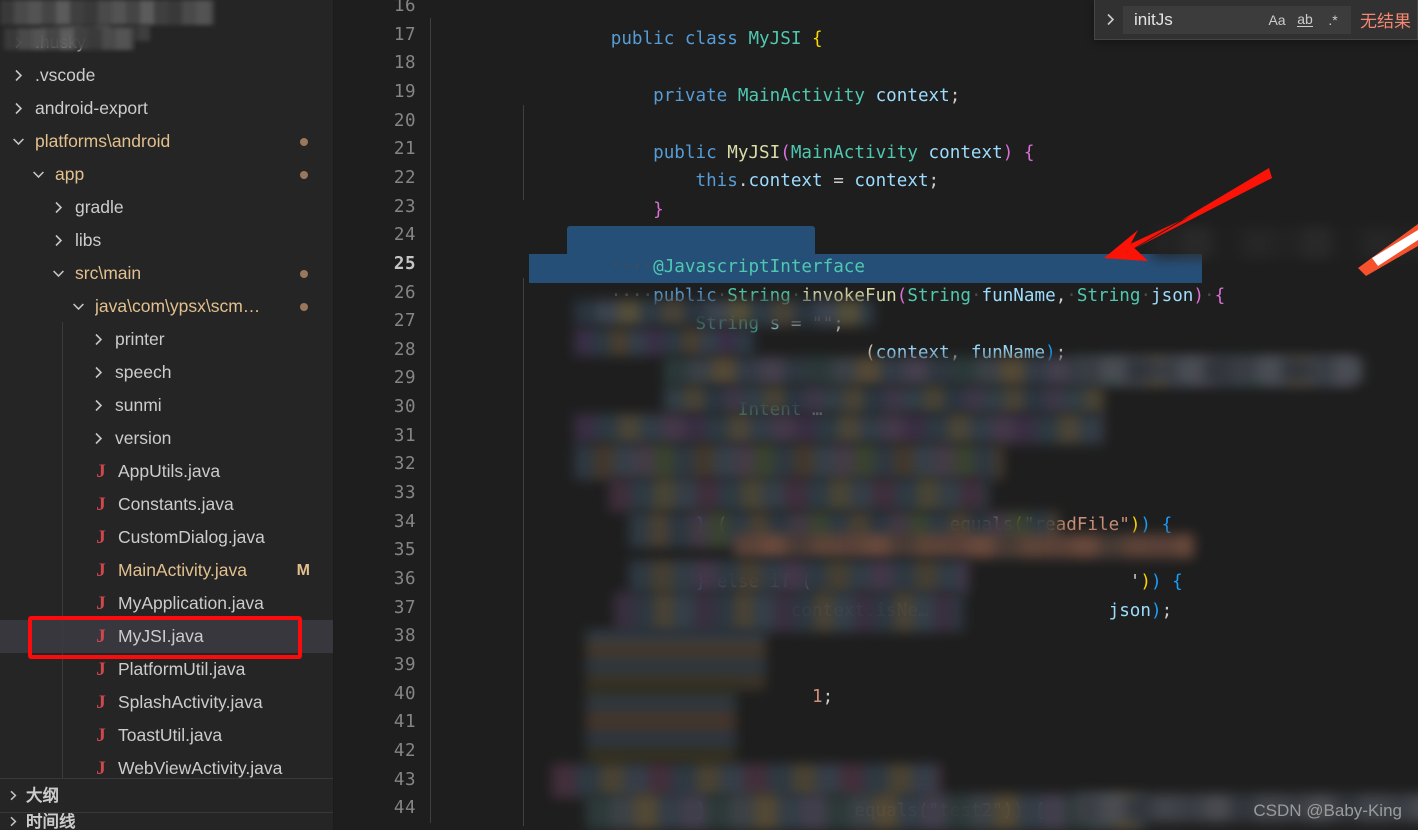 This screenshot has height=830, width=1418. I want to click on tree-item-label: platforms\android, so click(103, 141).